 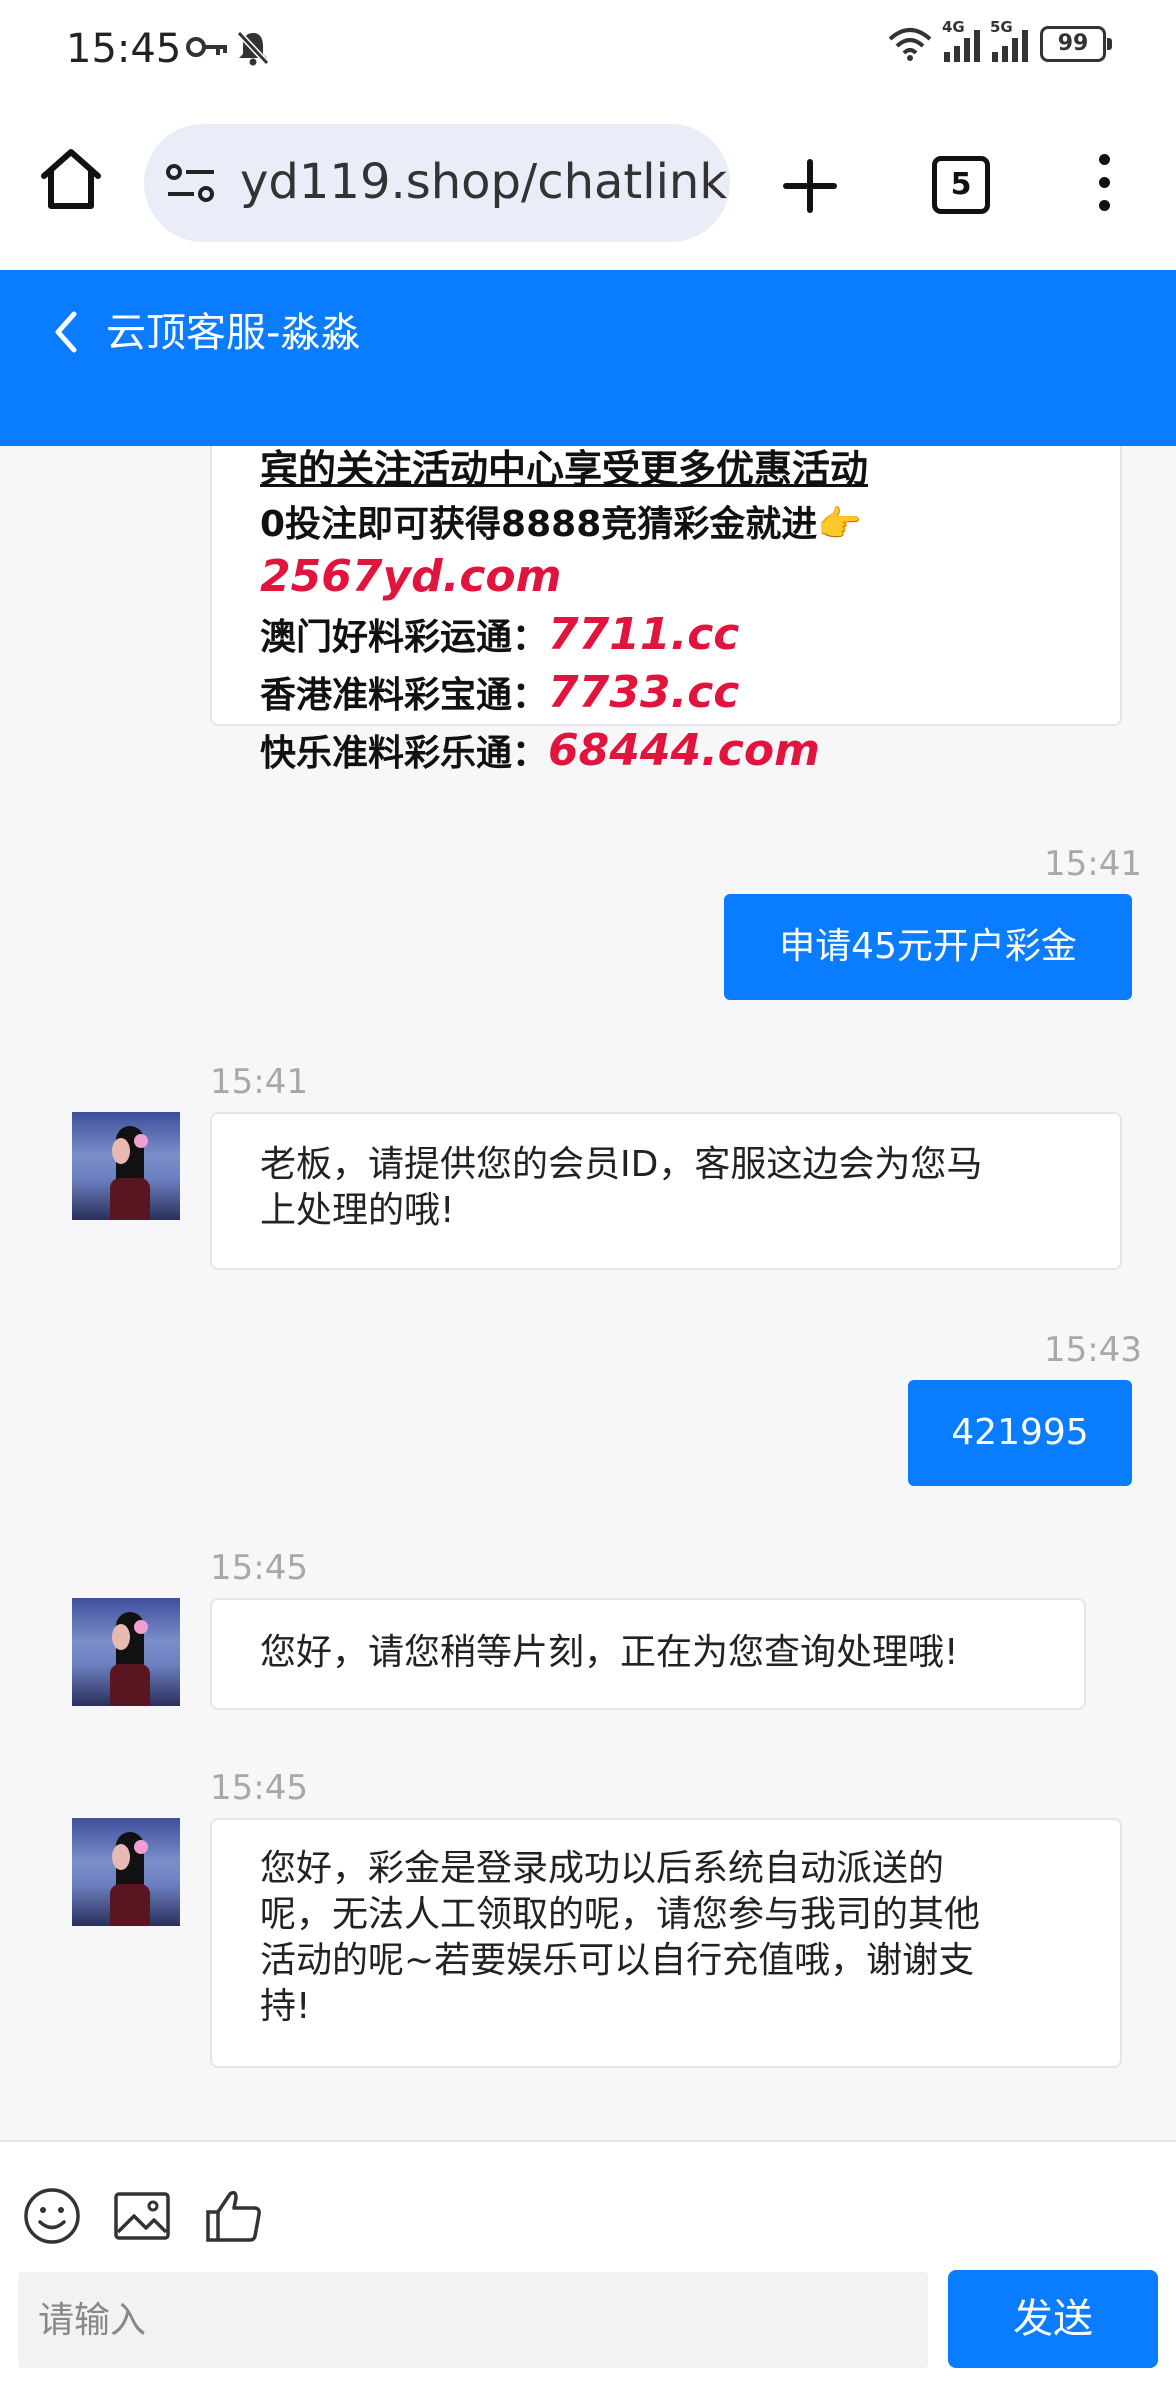 I want to click on message-text-line: 老板，请提供您的会员ID，客服这边会为您马, so click(x=621, y=1164).